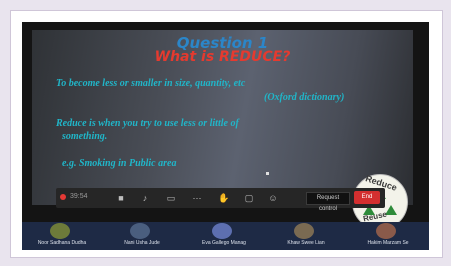  What do you see at coordinates (224, 243) in the screenshot?
I see `participant-name: Eva Gallego Manag` at bounding box center [224, 243].